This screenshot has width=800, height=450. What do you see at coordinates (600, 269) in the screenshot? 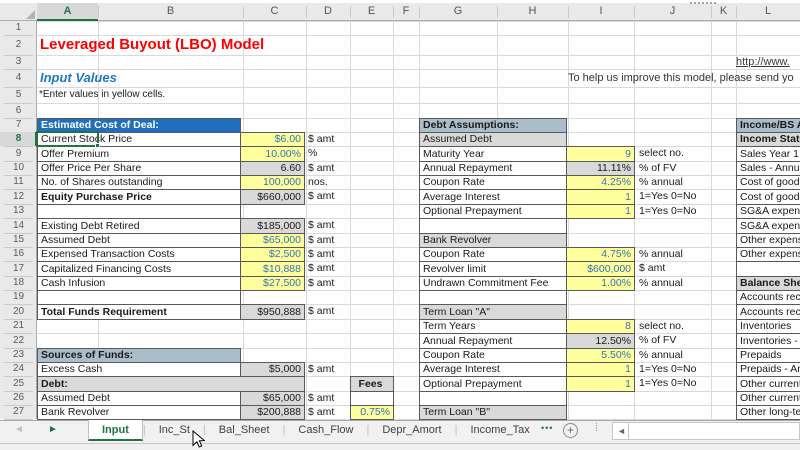
I see `debt_table-value-input: $600,000` at bounding box center [600, 269].